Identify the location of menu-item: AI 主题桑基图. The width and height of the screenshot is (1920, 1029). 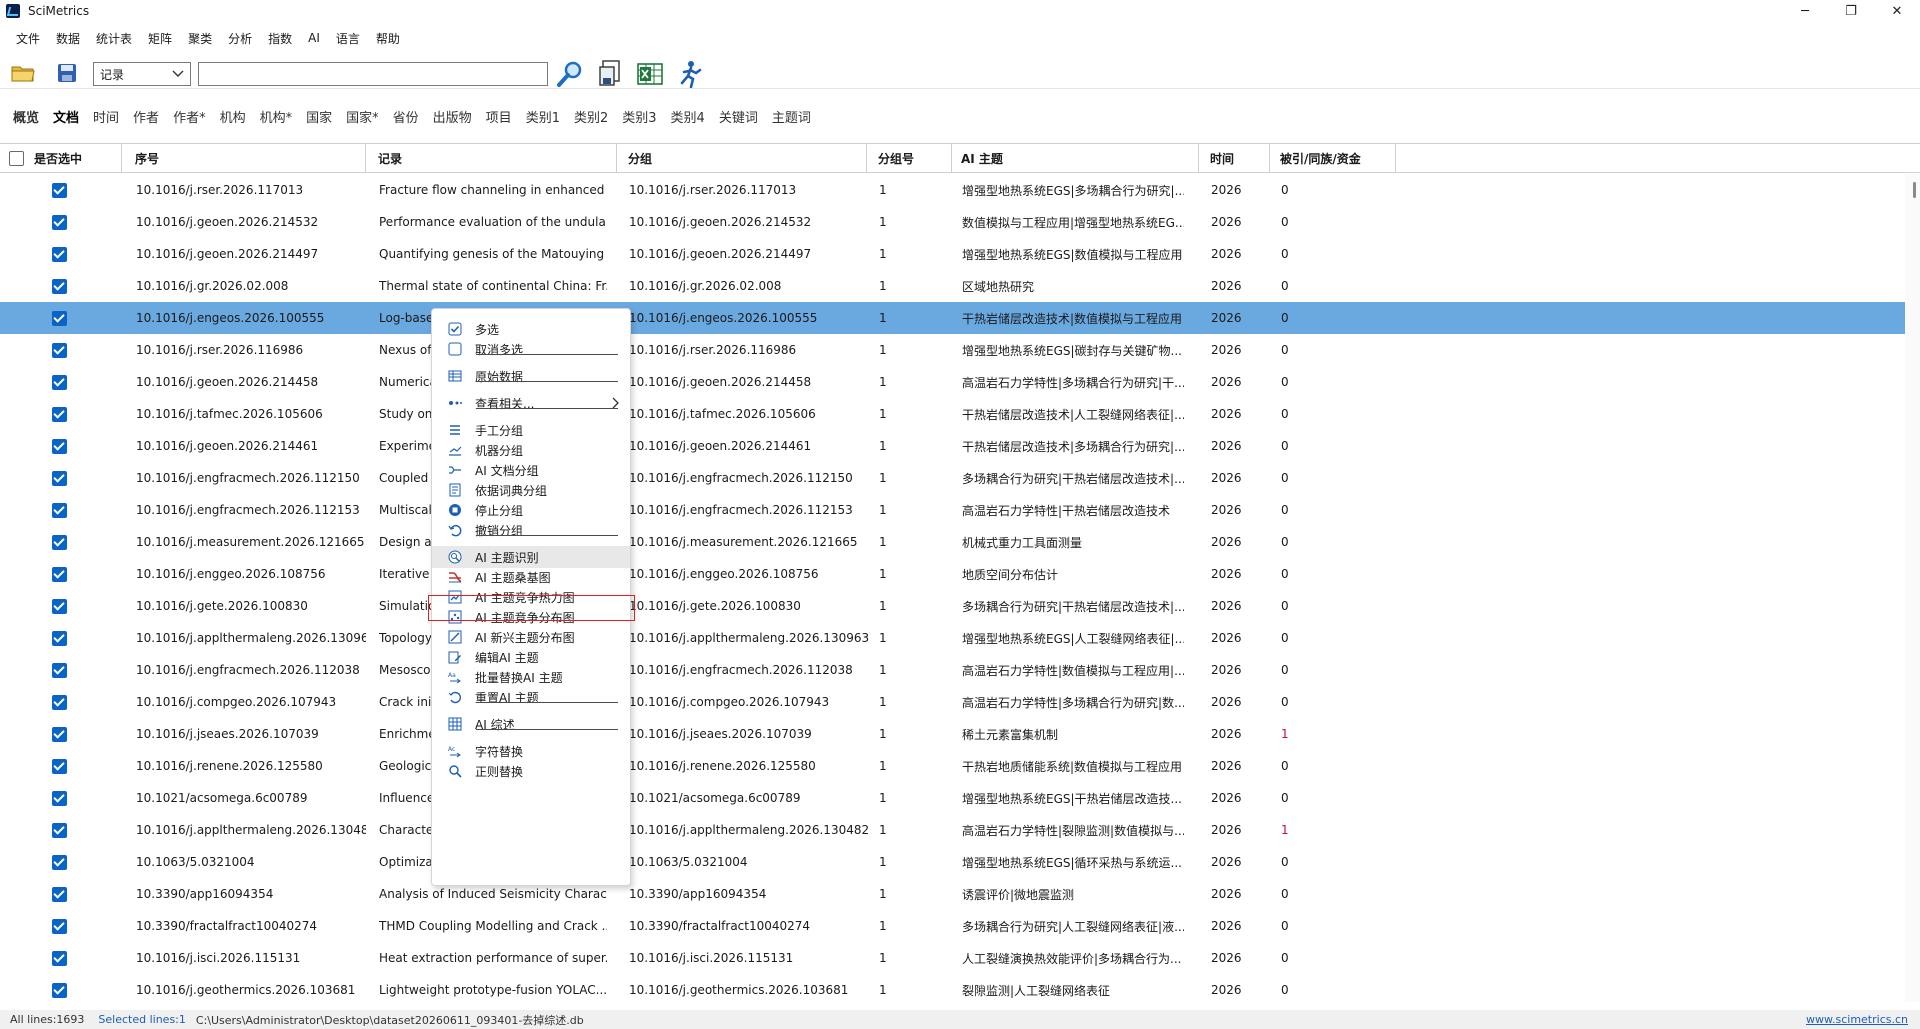
(531, 577).